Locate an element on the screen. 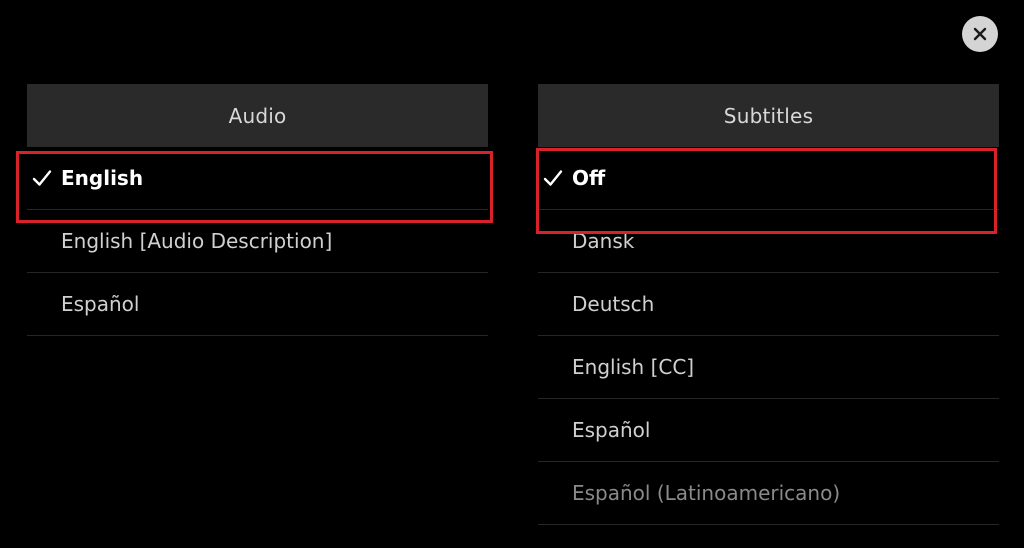  audio-title: Audio is located at coordinates (257, 115).